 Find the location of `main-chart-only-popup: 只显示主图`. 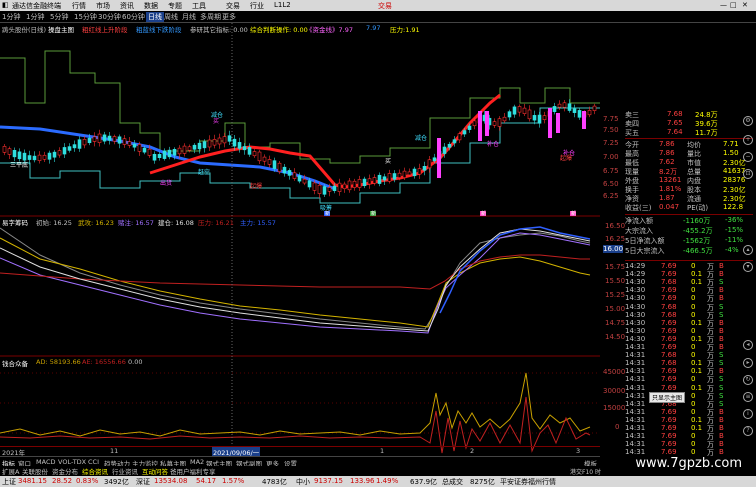

main-chart-only-popup: 只显示主图 is located at coordinates (667, 397).